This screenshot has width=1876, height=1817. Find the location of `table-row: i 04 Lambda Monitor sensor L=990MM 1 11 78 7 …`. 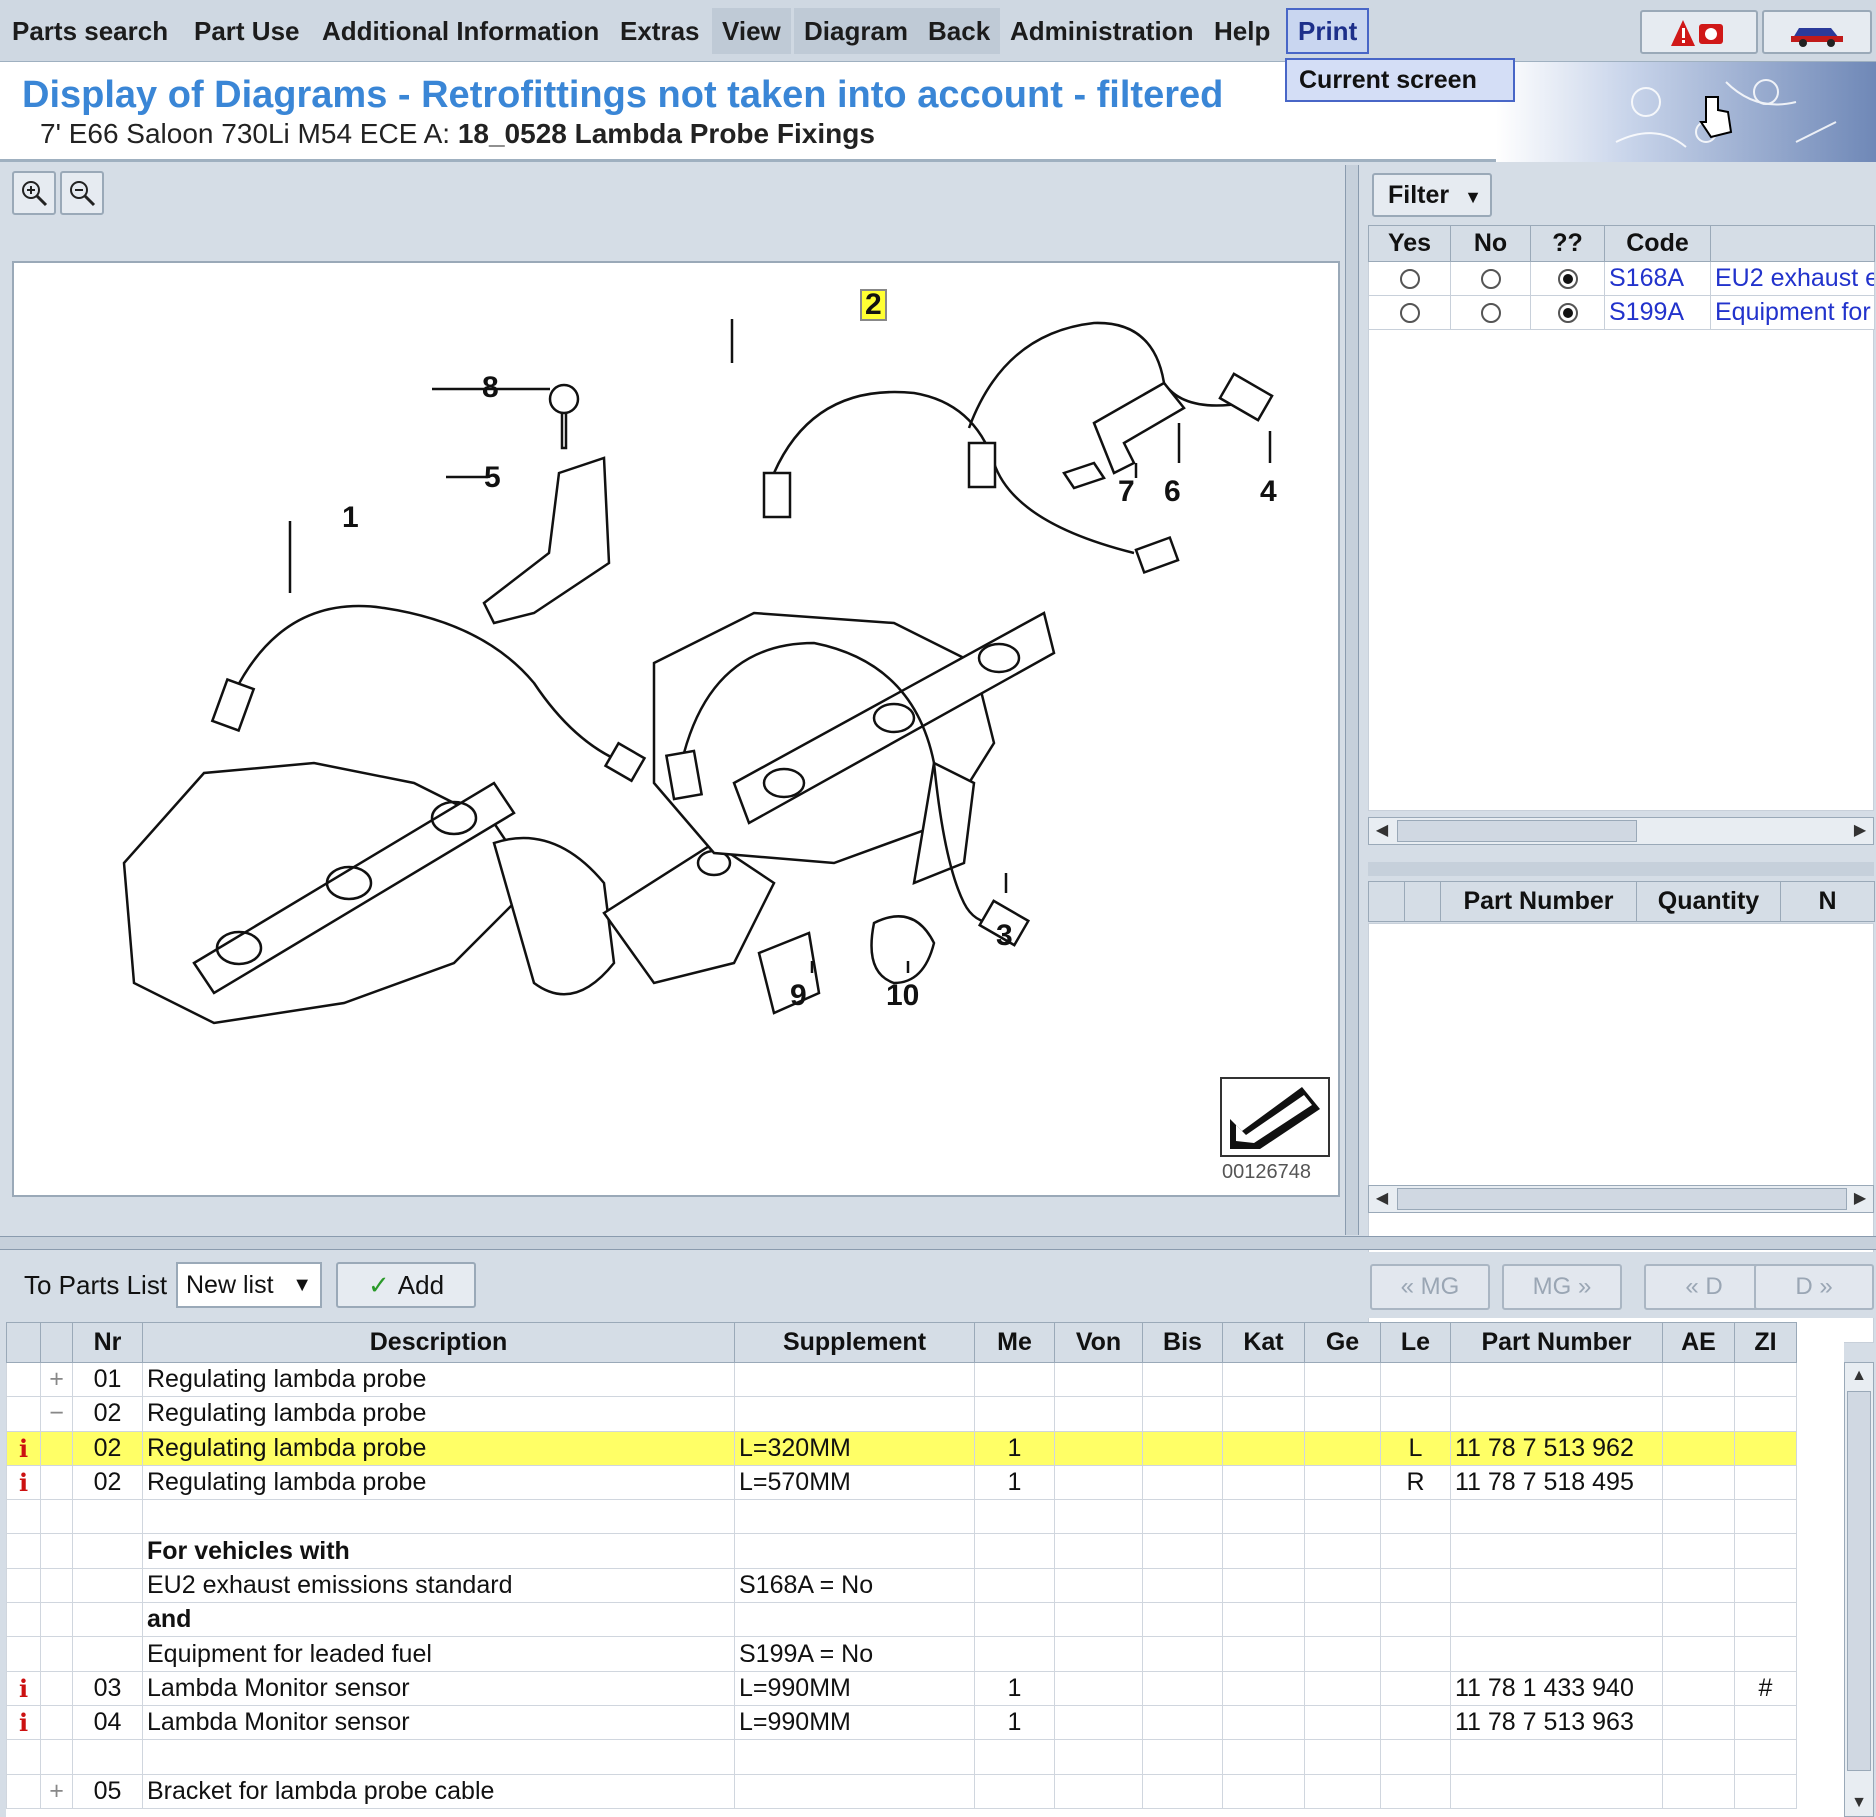

table-row: i 04 Lambda Monitor sensor L=990MM 1 11 78 7 … is located at coordinates (901, 1722).